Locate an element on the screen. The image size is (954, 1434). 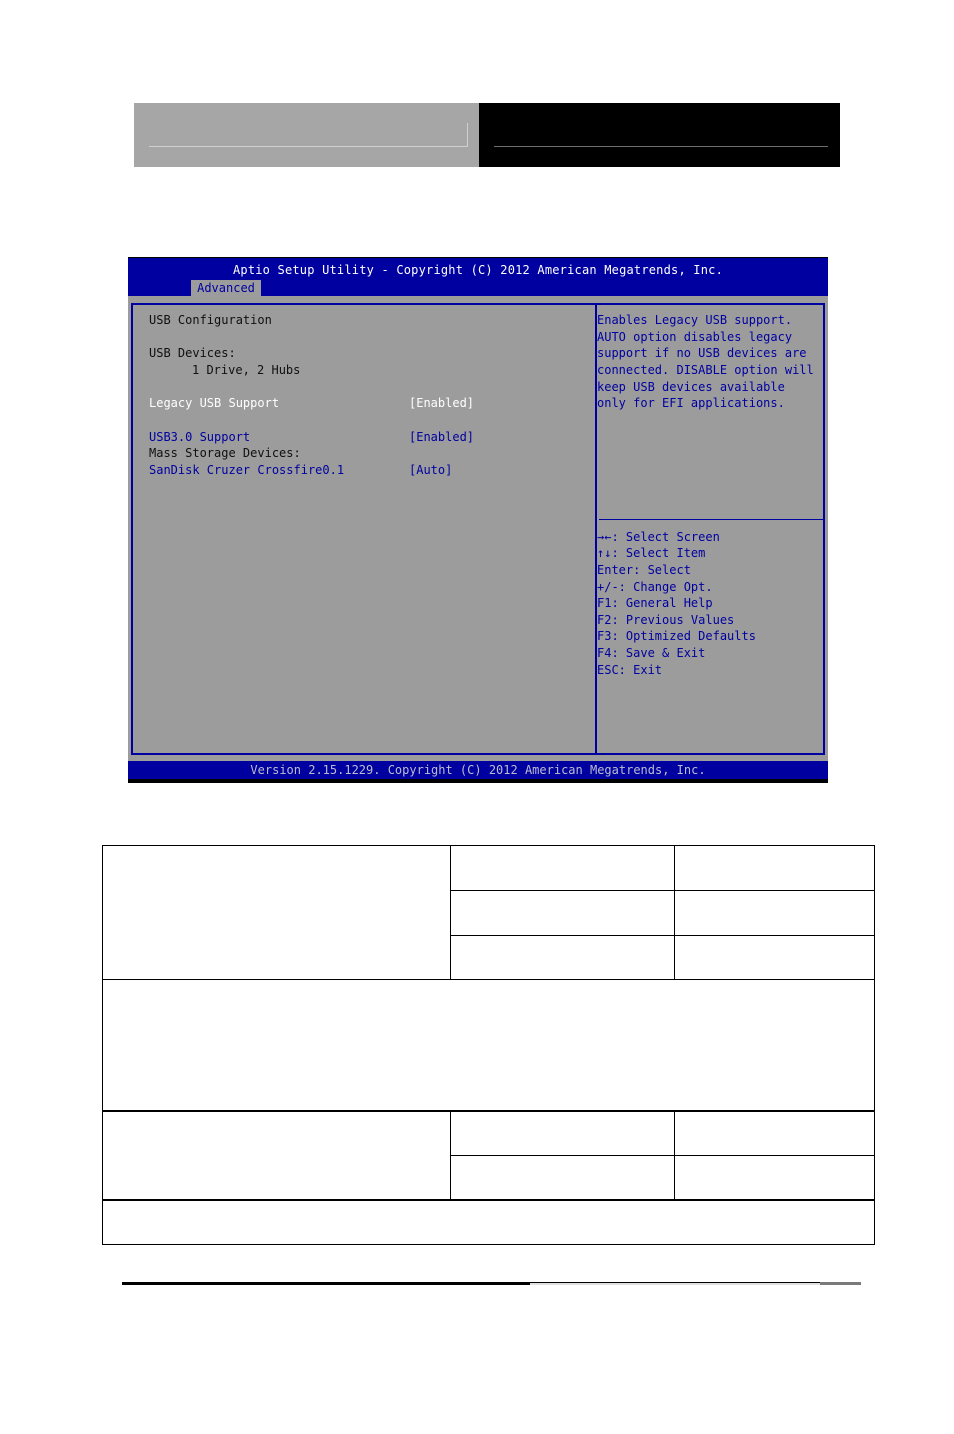
footer-rule-end is located at coordinates (840, 1283).